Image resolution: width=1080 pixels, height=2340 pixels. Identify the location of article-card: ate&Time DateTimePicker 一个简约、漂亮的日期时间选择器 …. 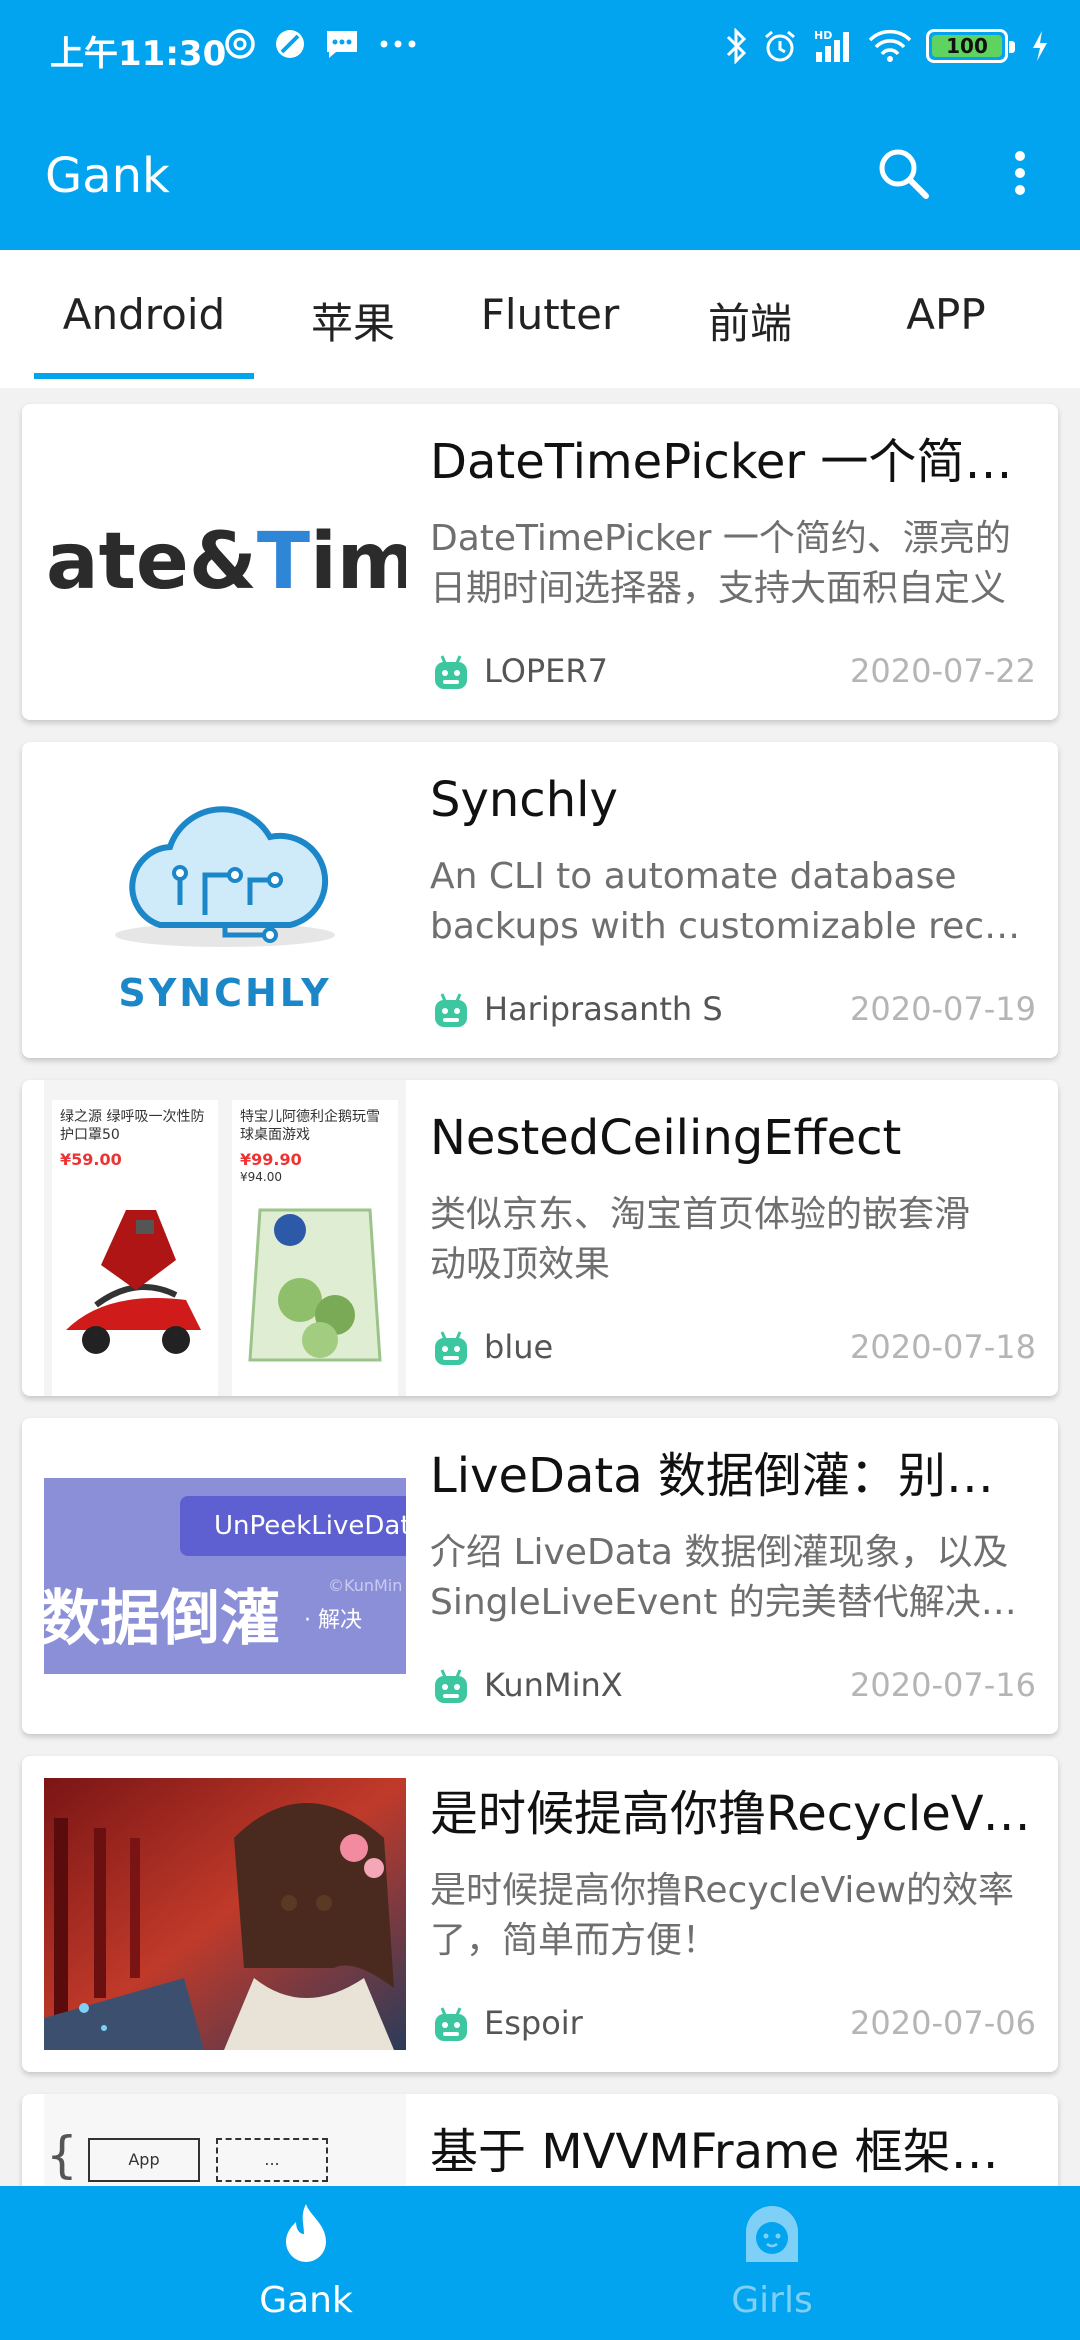
(540, 562).